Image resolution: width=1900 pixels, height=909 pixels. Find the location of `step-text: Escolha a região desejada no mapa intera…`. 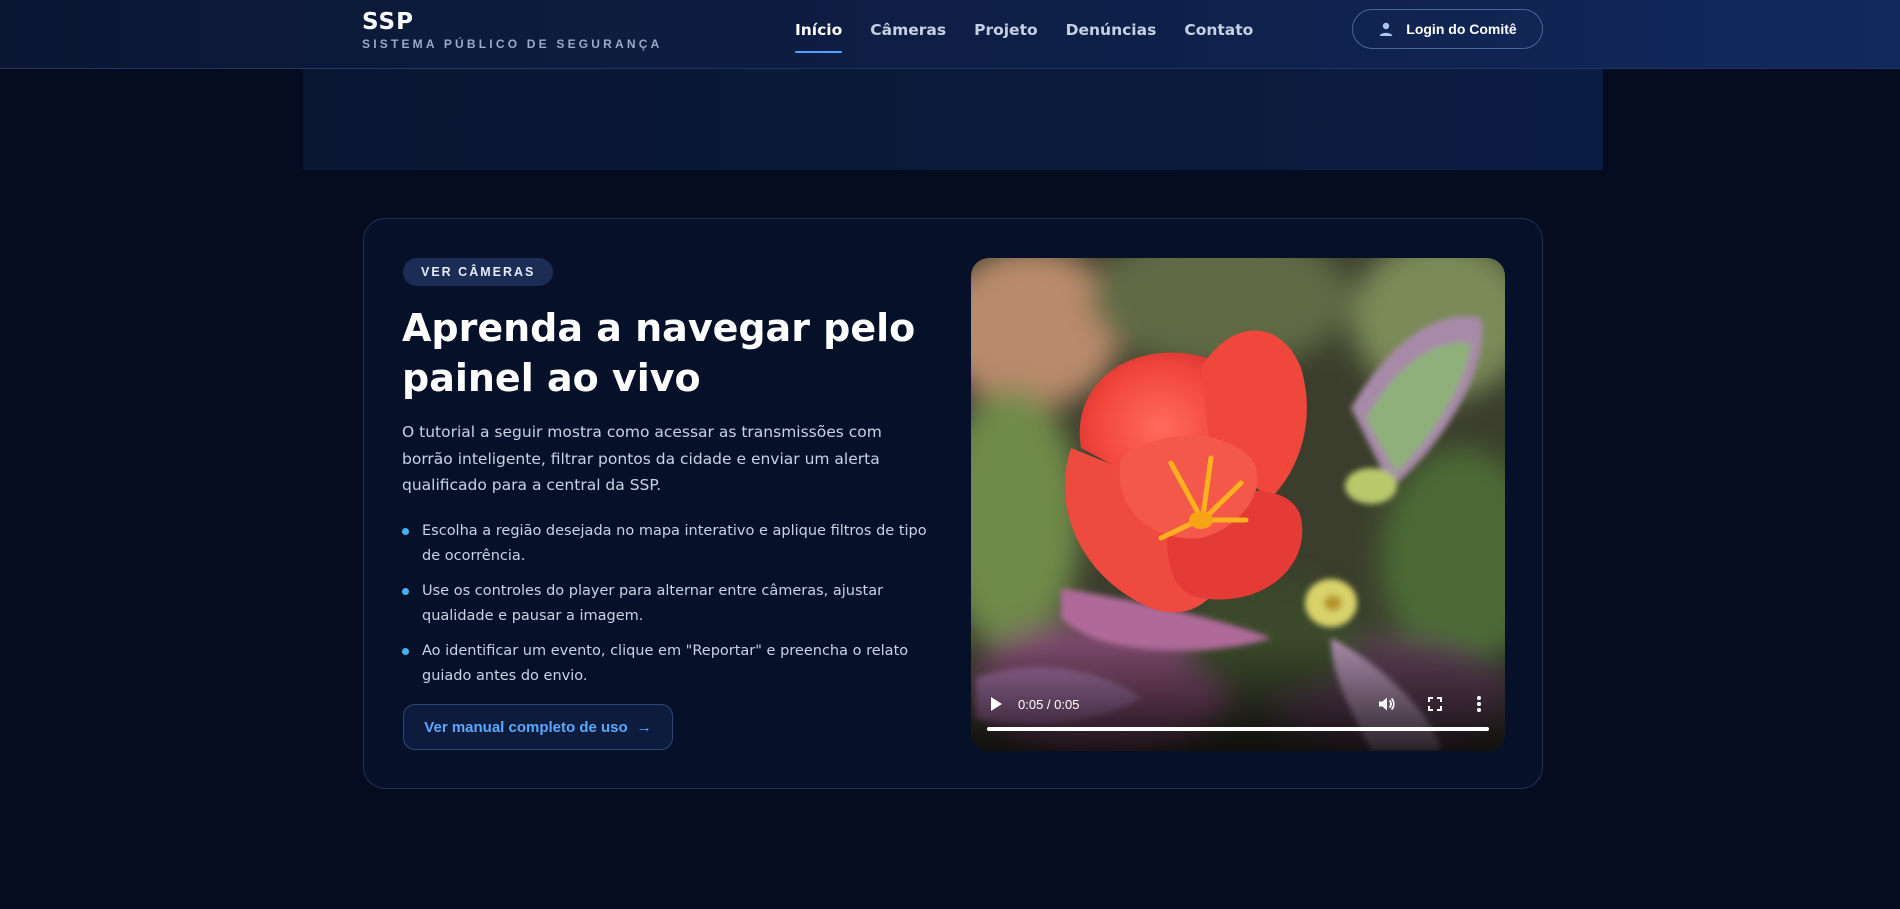

step-text: Escolha a região desejada no mapa intera… is located at coordinates (674, 543).